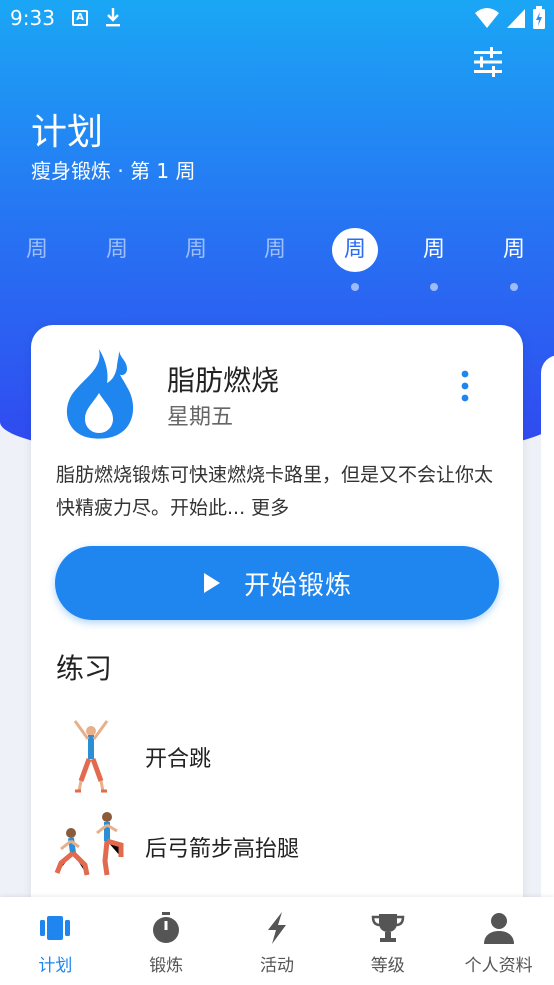 The image size is (554, 985). What do you see at coordinates (166, 927) in the screenshot?
I see `stopwatch-icon` at bounding box center [166, 927].